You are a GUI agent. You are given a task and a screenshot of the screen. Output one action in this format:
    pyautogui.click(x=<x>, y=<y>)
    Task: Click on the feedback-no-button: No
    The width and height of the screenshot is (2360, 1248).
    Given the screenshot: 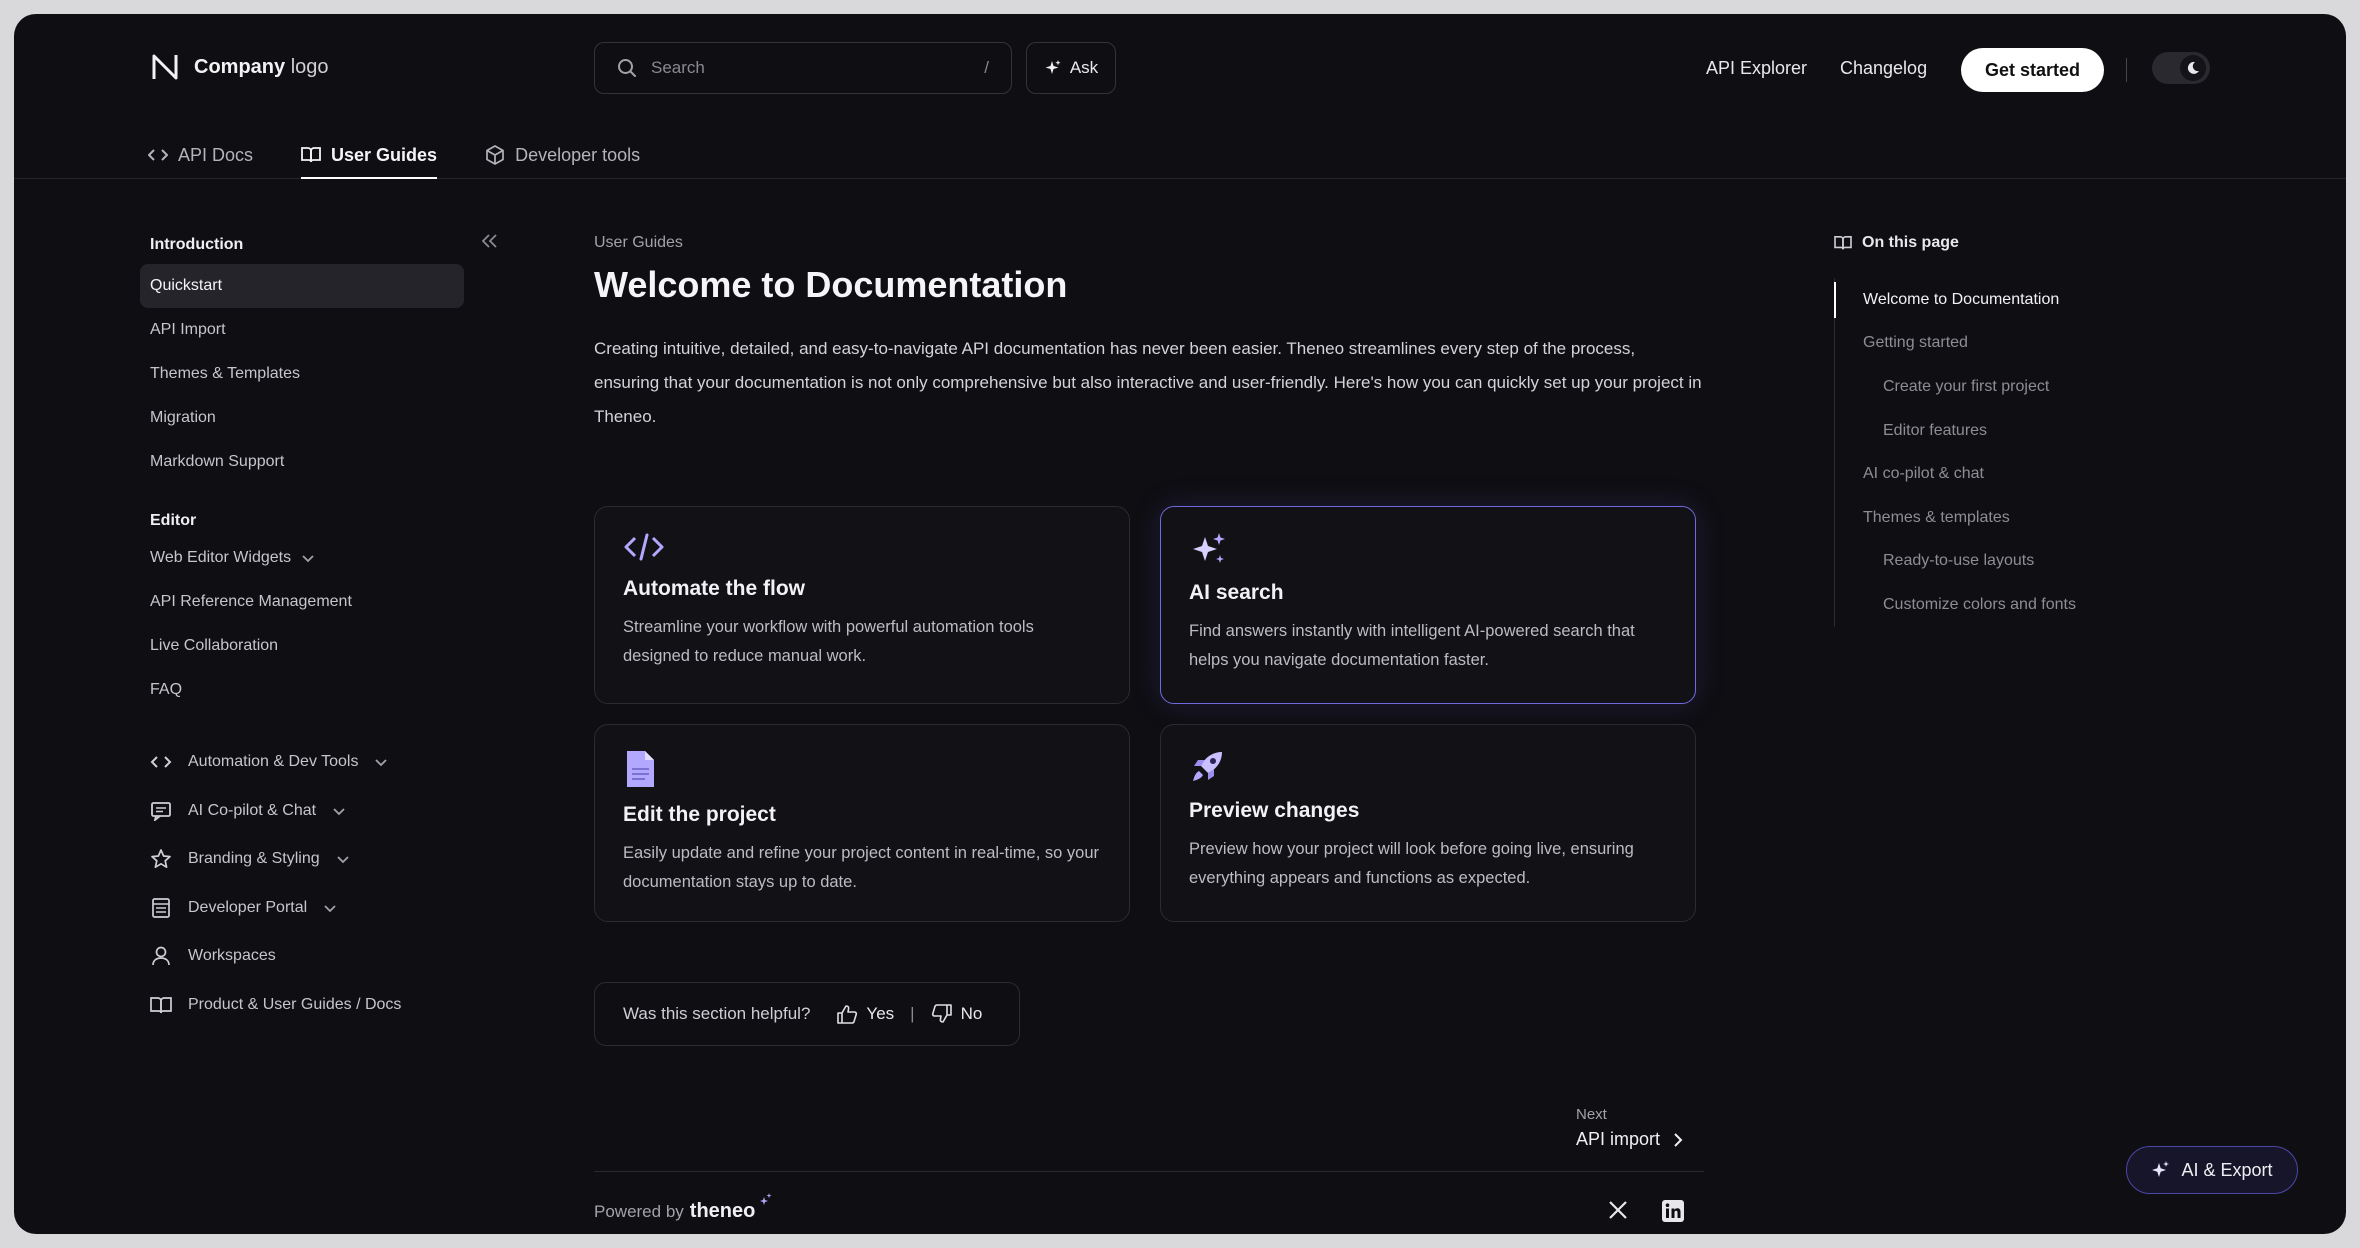 What is the action you would take?
    pyautogui.click(x=956, y=1014)
    